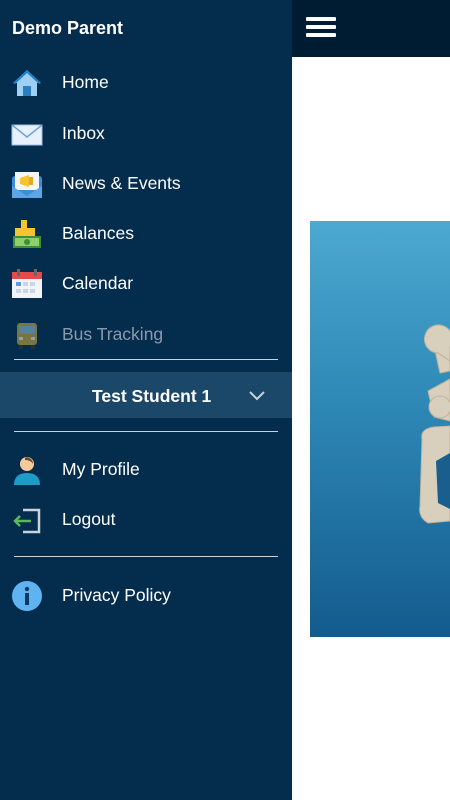  What do you see at coordinates (101, 469) in the screenshot?
I see `menu-item-label: My Profile` at bounding box center [101, 469].